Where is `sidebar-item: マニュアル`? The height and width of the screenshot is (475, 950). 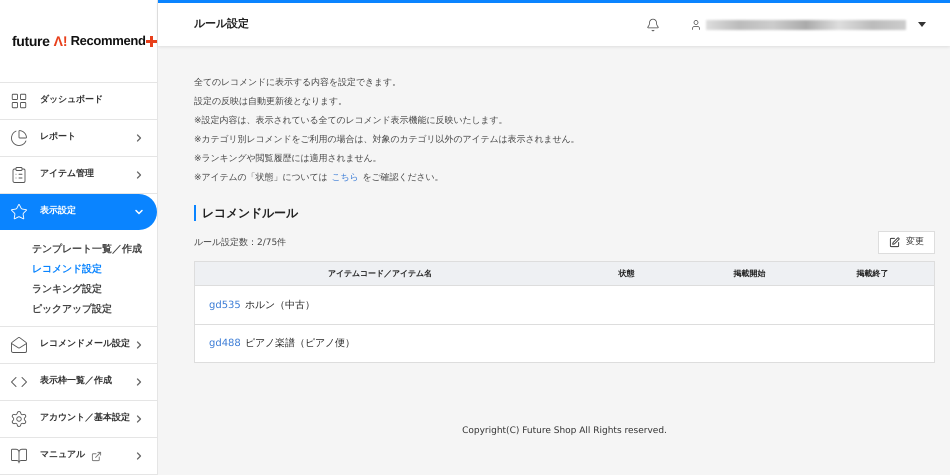 sidebar-item: マニュアル is located at coordinates (78, 456).